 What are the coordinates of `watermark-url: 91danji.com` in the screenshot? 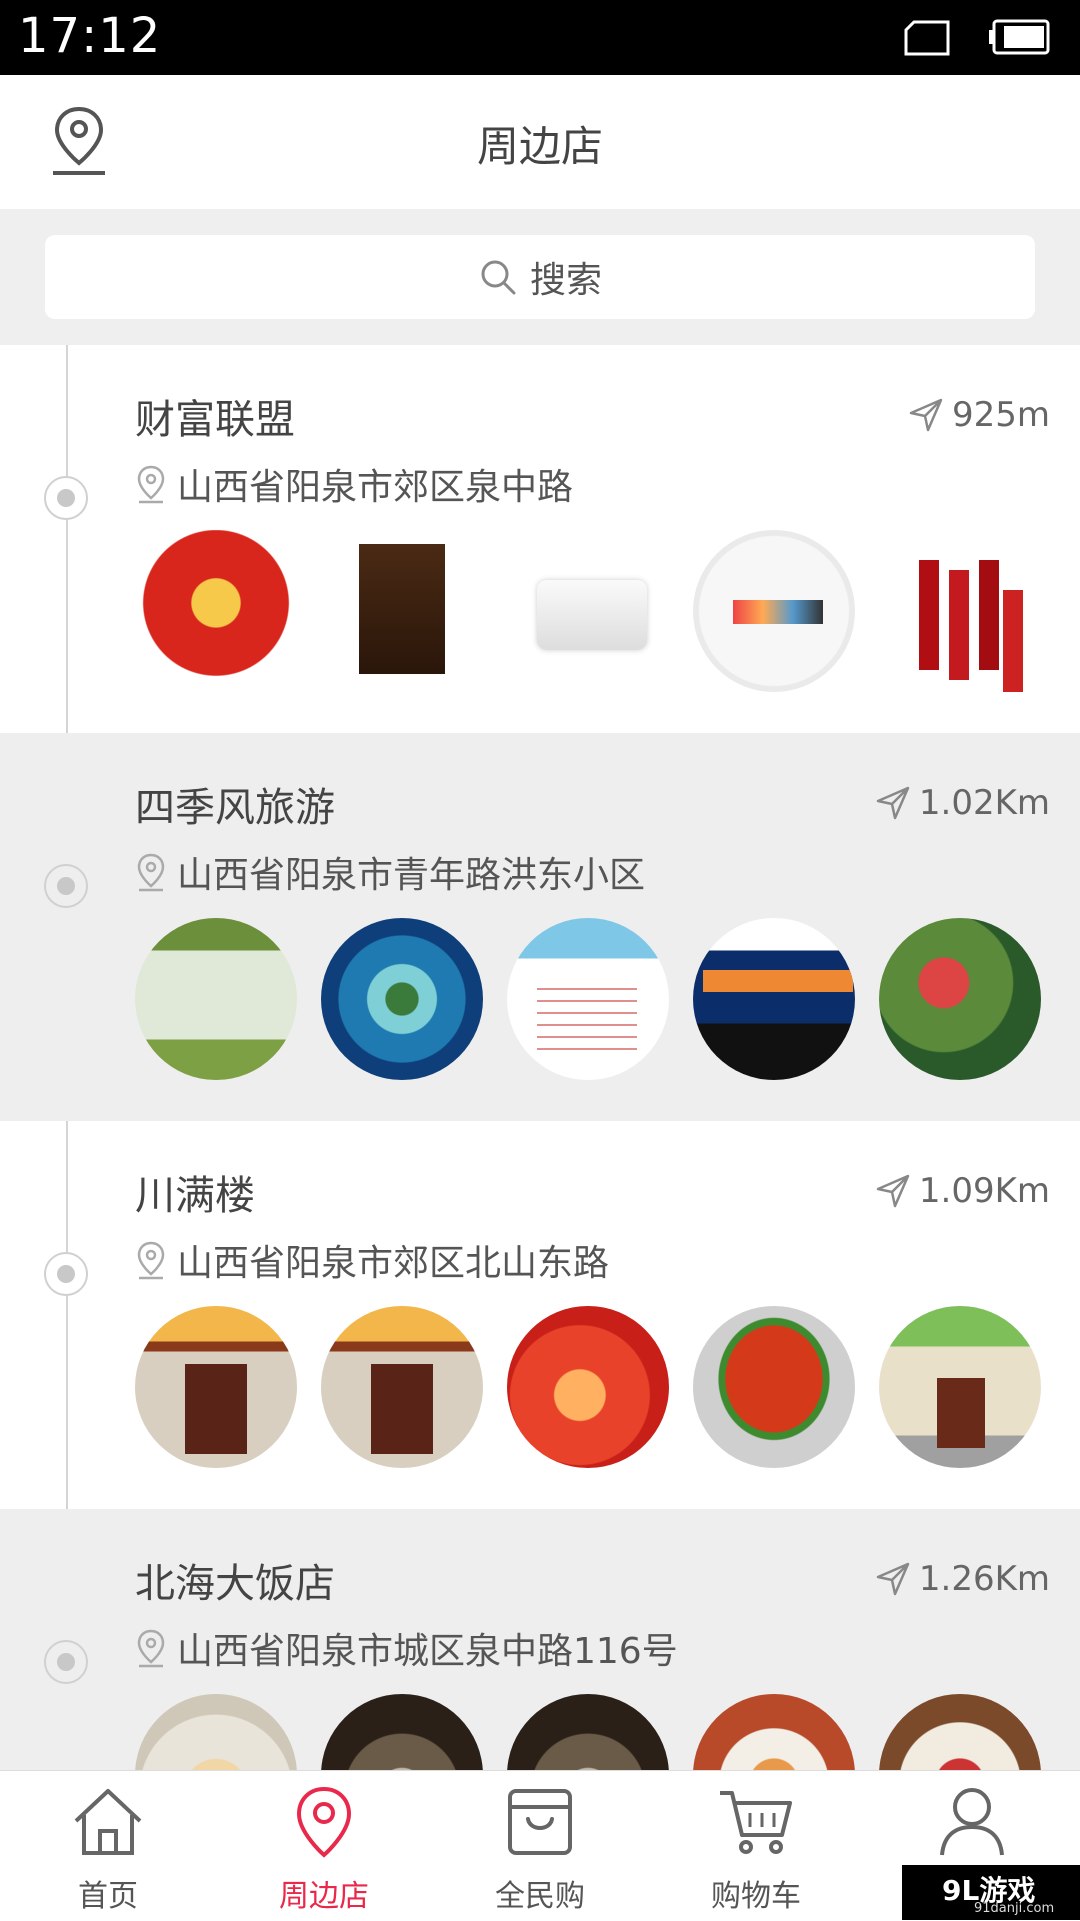 It's located at (1014, 1908).